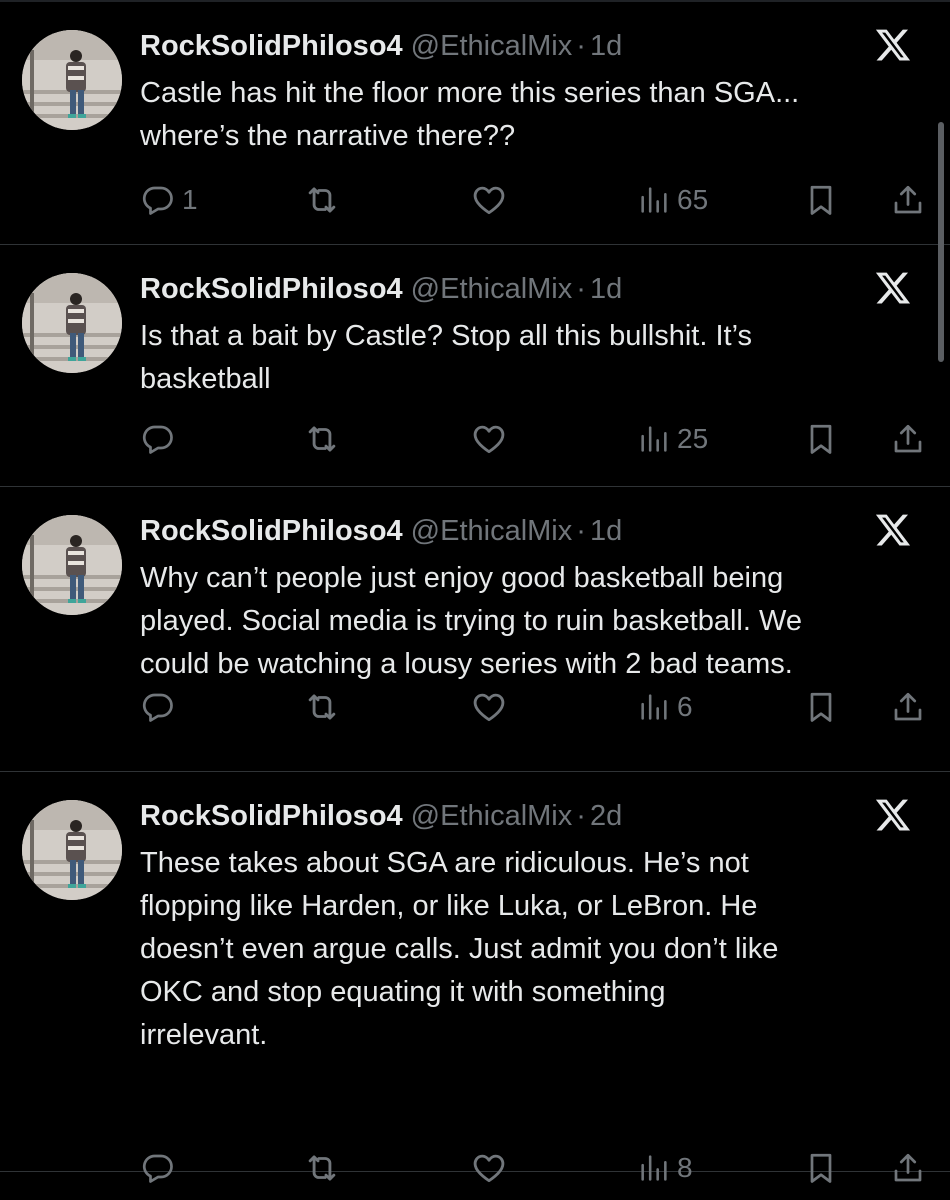 The image size is (950, 1200). Describe the element at coordinates (693, 199) in the screenshot. I see `views-count: 65` at that location.